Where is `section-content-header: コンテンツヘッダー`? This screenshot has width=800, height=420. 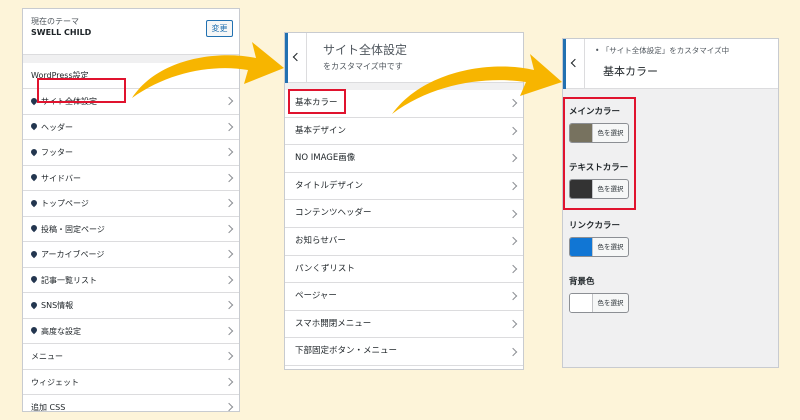
section-content-header: コンテンツヘッダー is located at coordinates (404, 214).